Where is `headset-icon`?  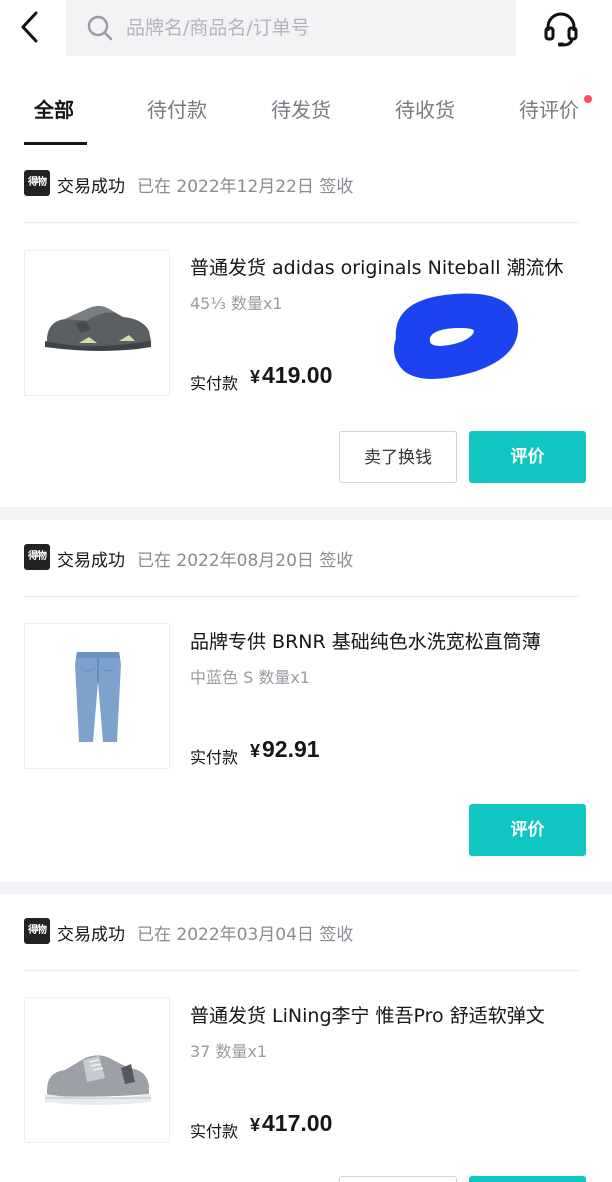 headset-icon is located at coordinates (561, 29).